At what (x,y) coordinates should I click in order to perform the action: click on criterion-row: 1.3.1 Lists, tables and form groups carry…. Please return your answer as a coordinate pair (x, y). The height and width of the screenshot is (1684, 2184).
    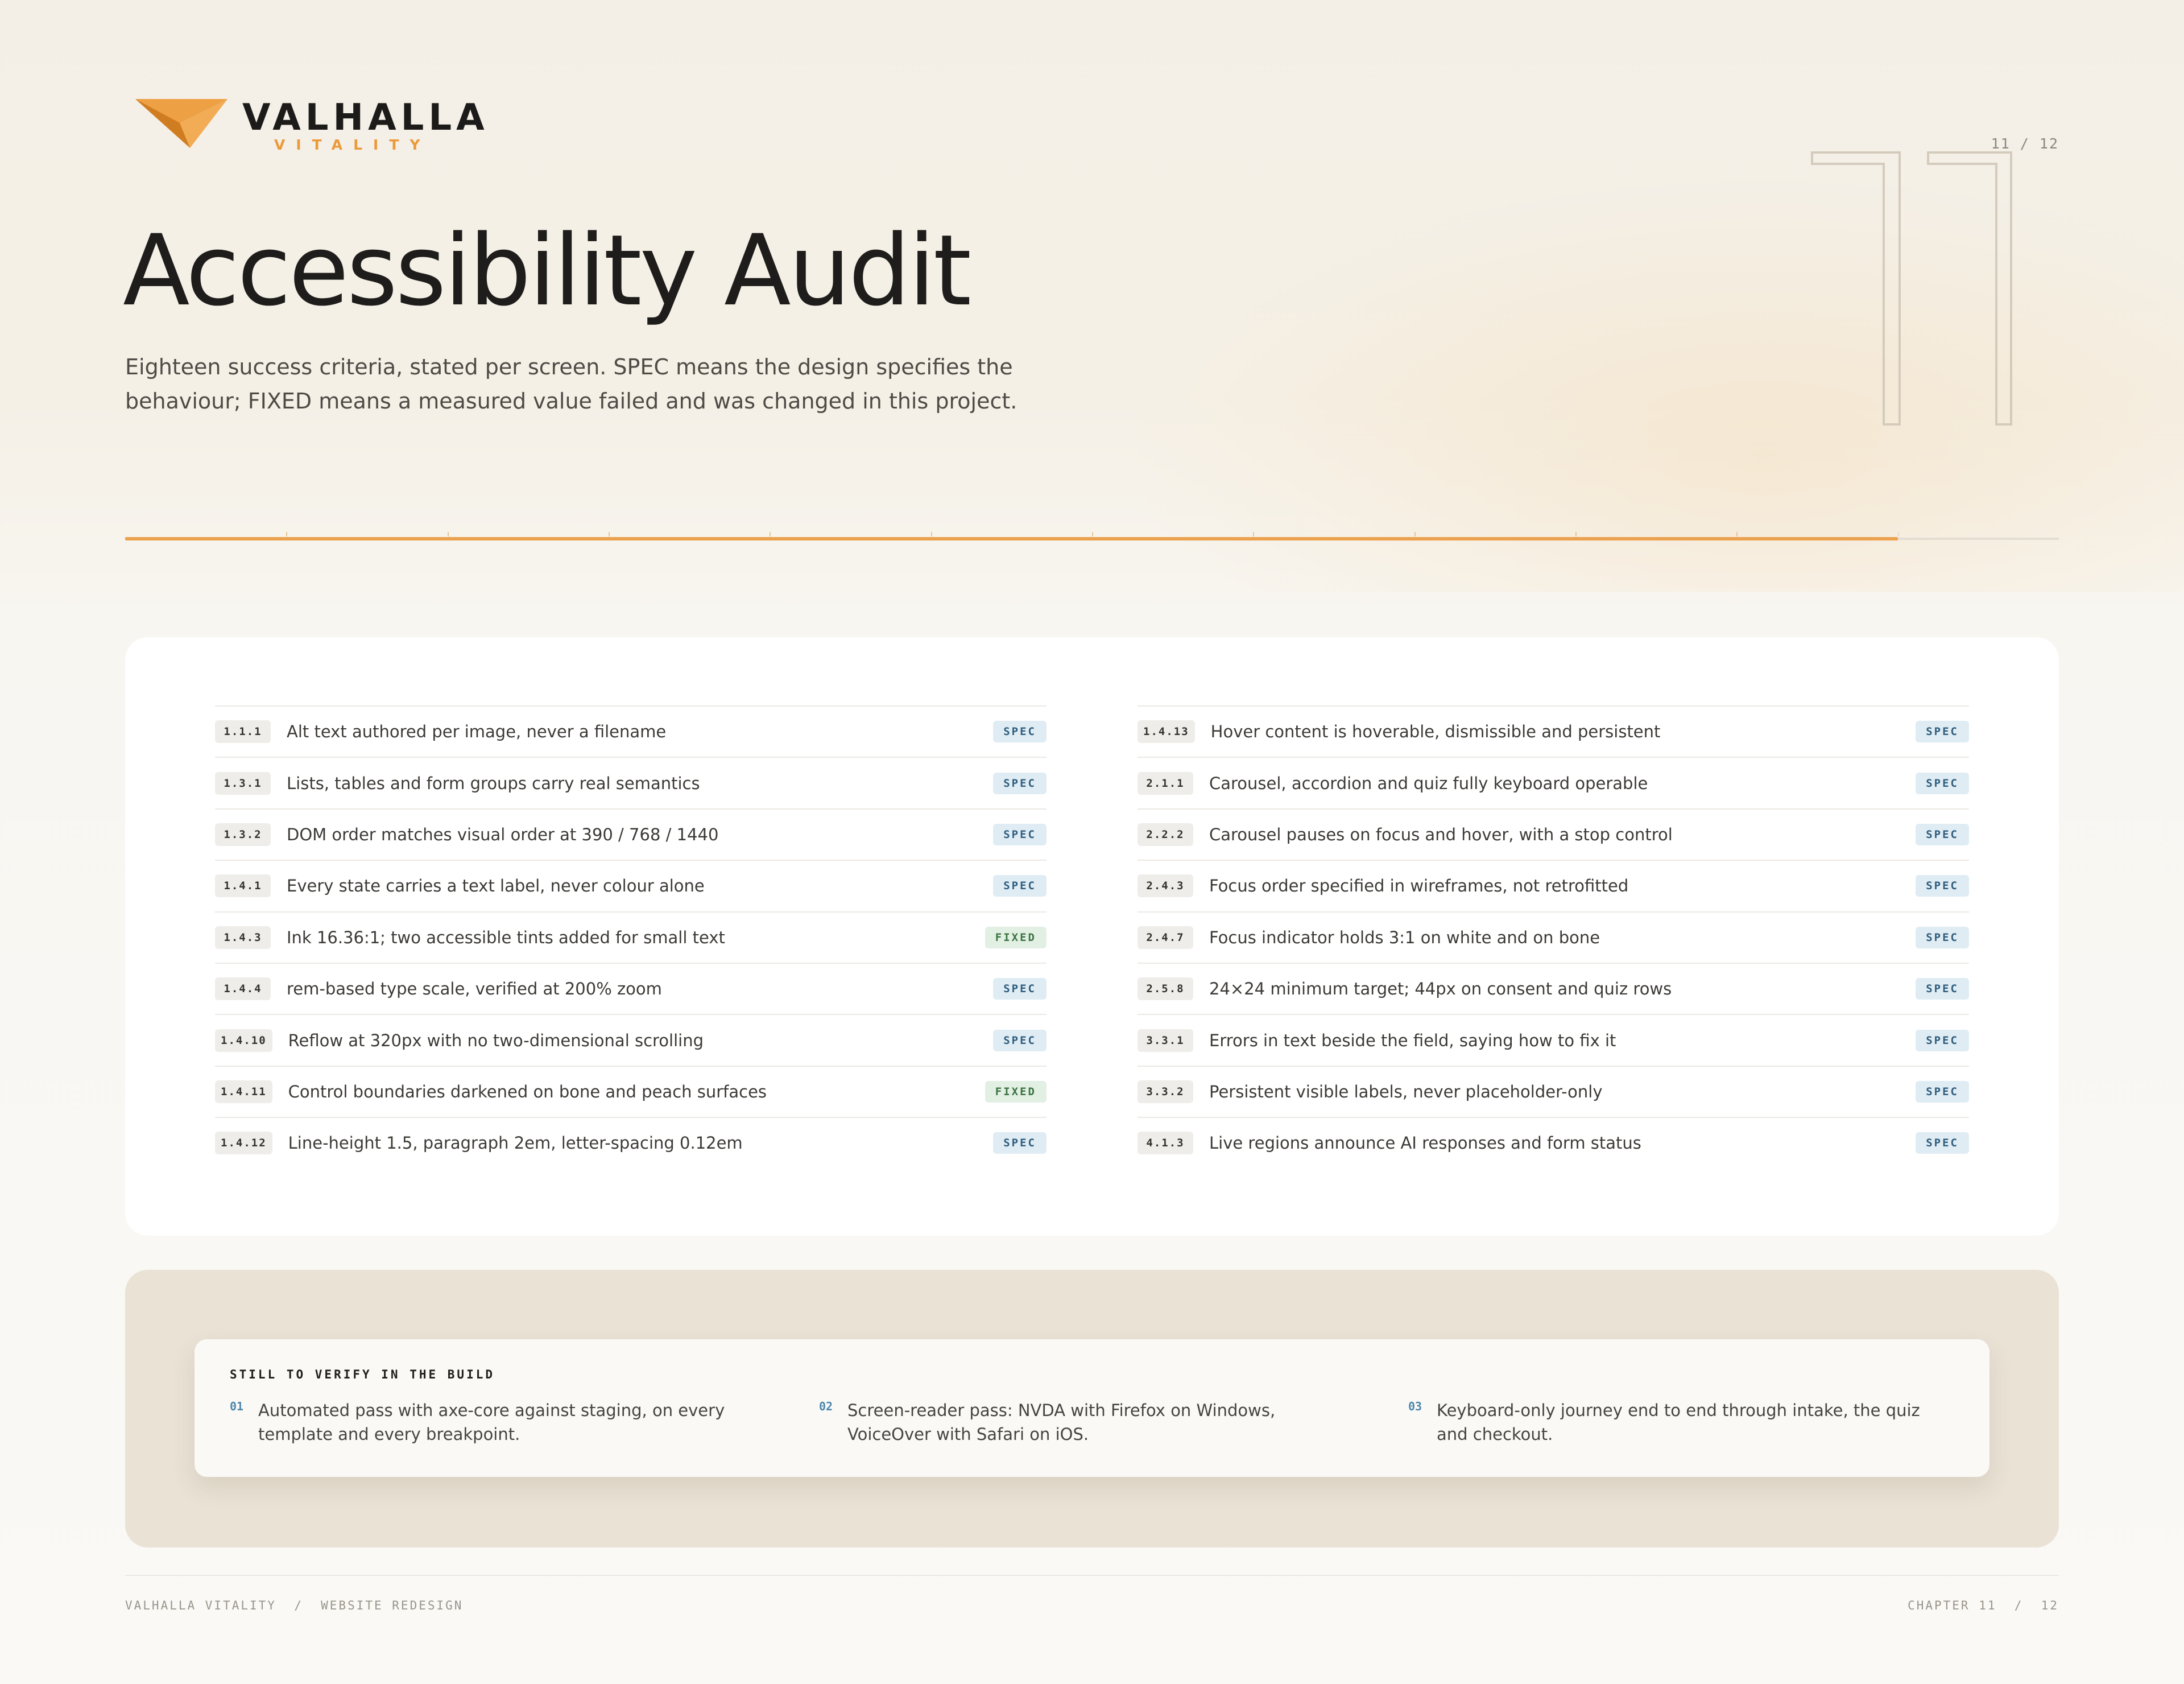
    Looking at the image, I should click on (630, 782).